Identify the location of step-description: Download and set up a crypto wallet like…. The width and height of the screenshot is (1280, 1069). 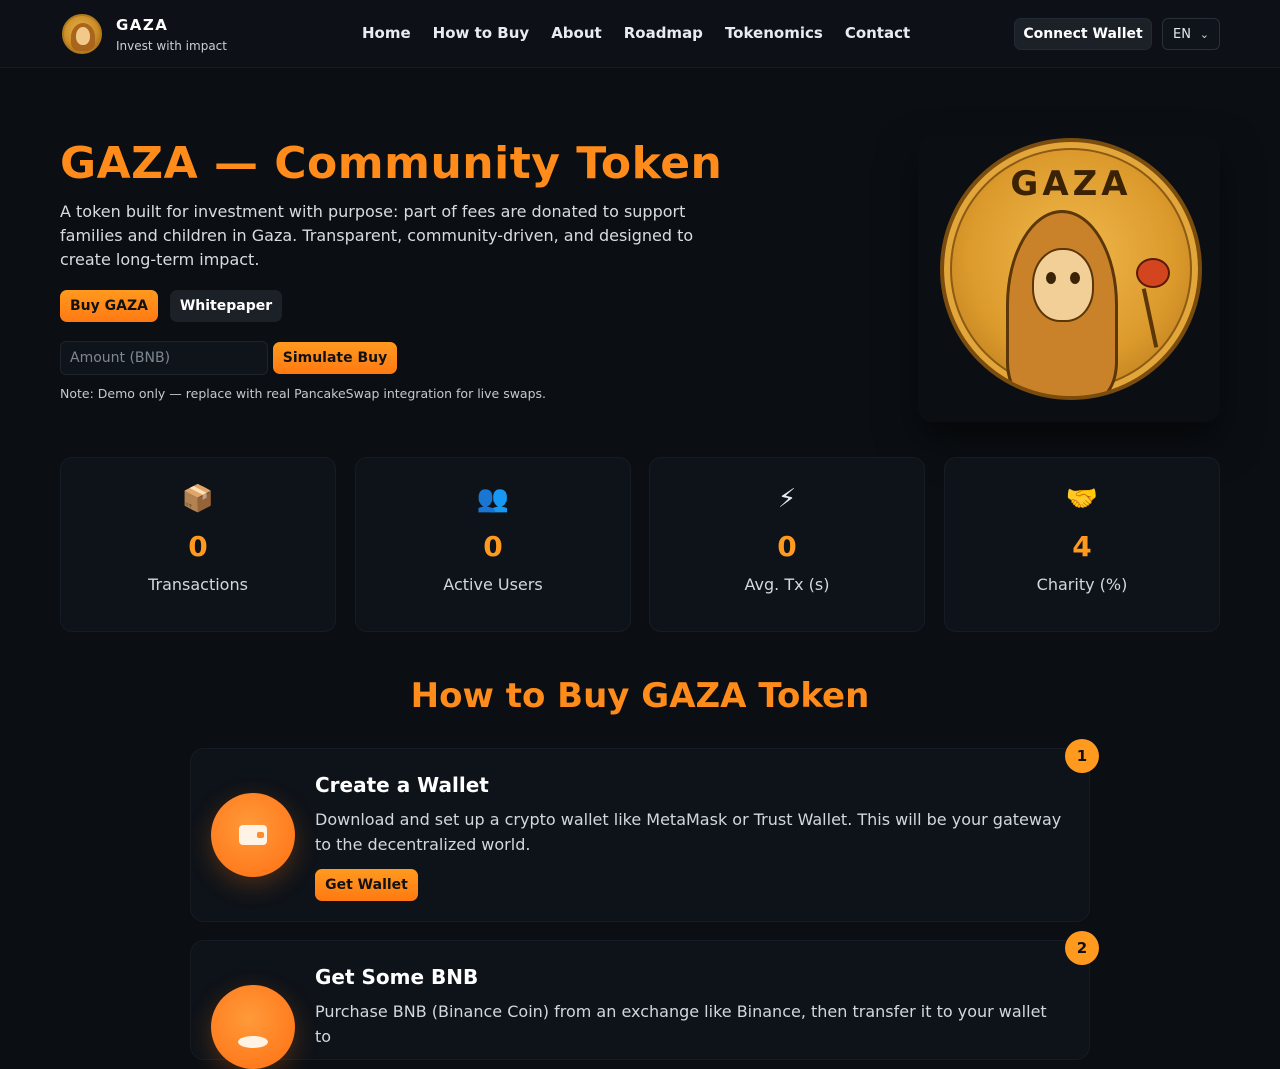
(688, 832).